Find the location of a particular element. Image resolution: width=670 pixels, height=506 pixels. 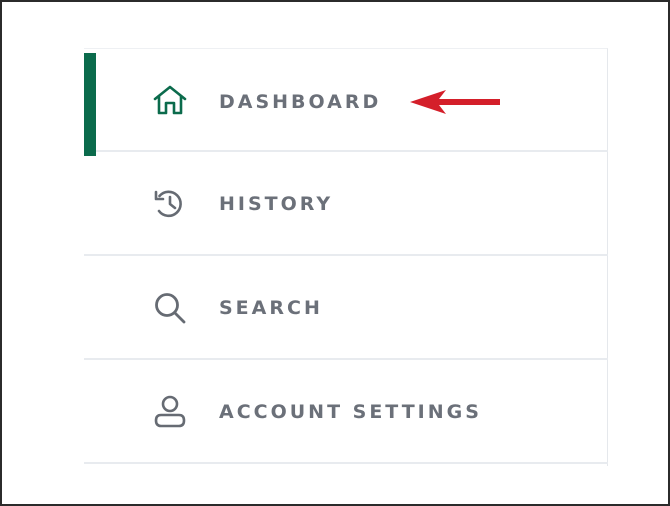

active-indicator is located at coordinates (90, 104).